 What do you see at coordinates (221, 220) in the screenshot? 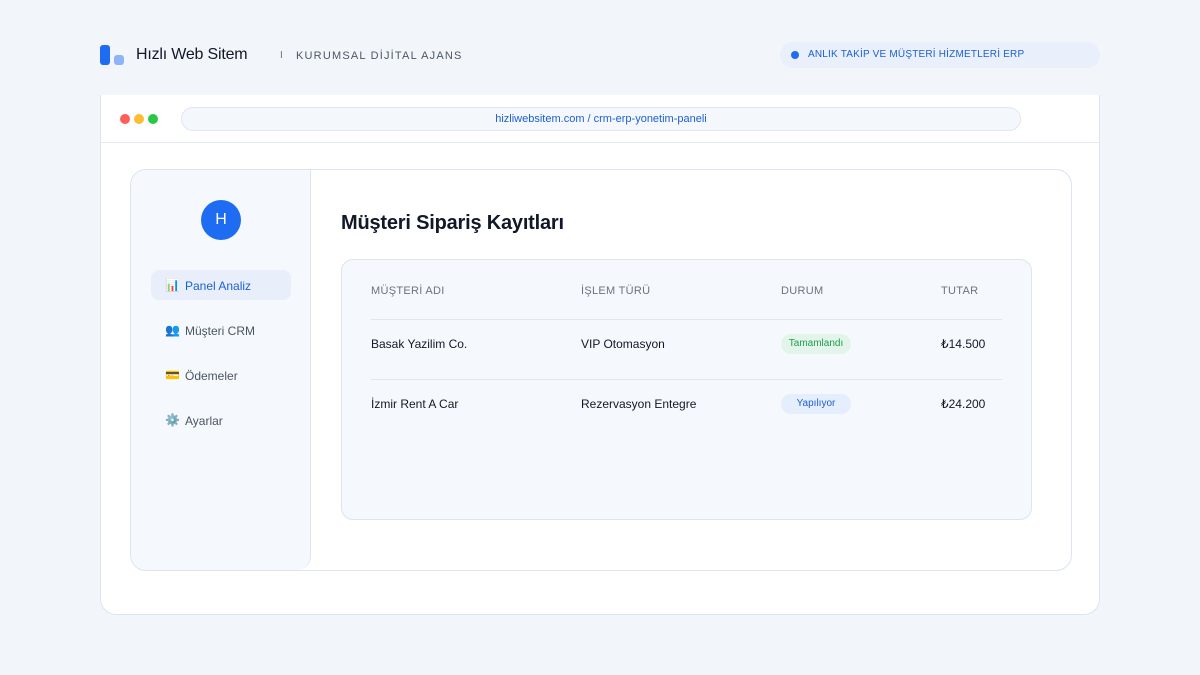
I see `avatar: H` at bounding box center [221, 220].